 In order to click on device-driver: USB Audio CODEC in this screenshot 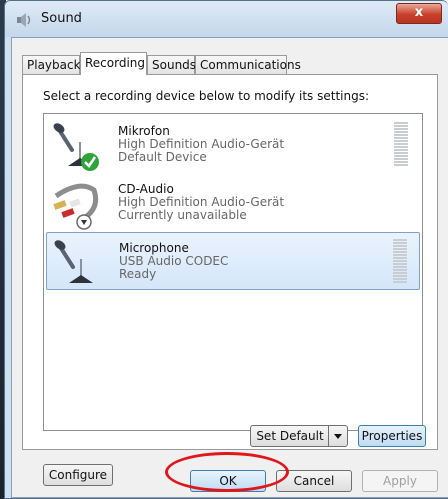, I will do `click(174, 261)`.